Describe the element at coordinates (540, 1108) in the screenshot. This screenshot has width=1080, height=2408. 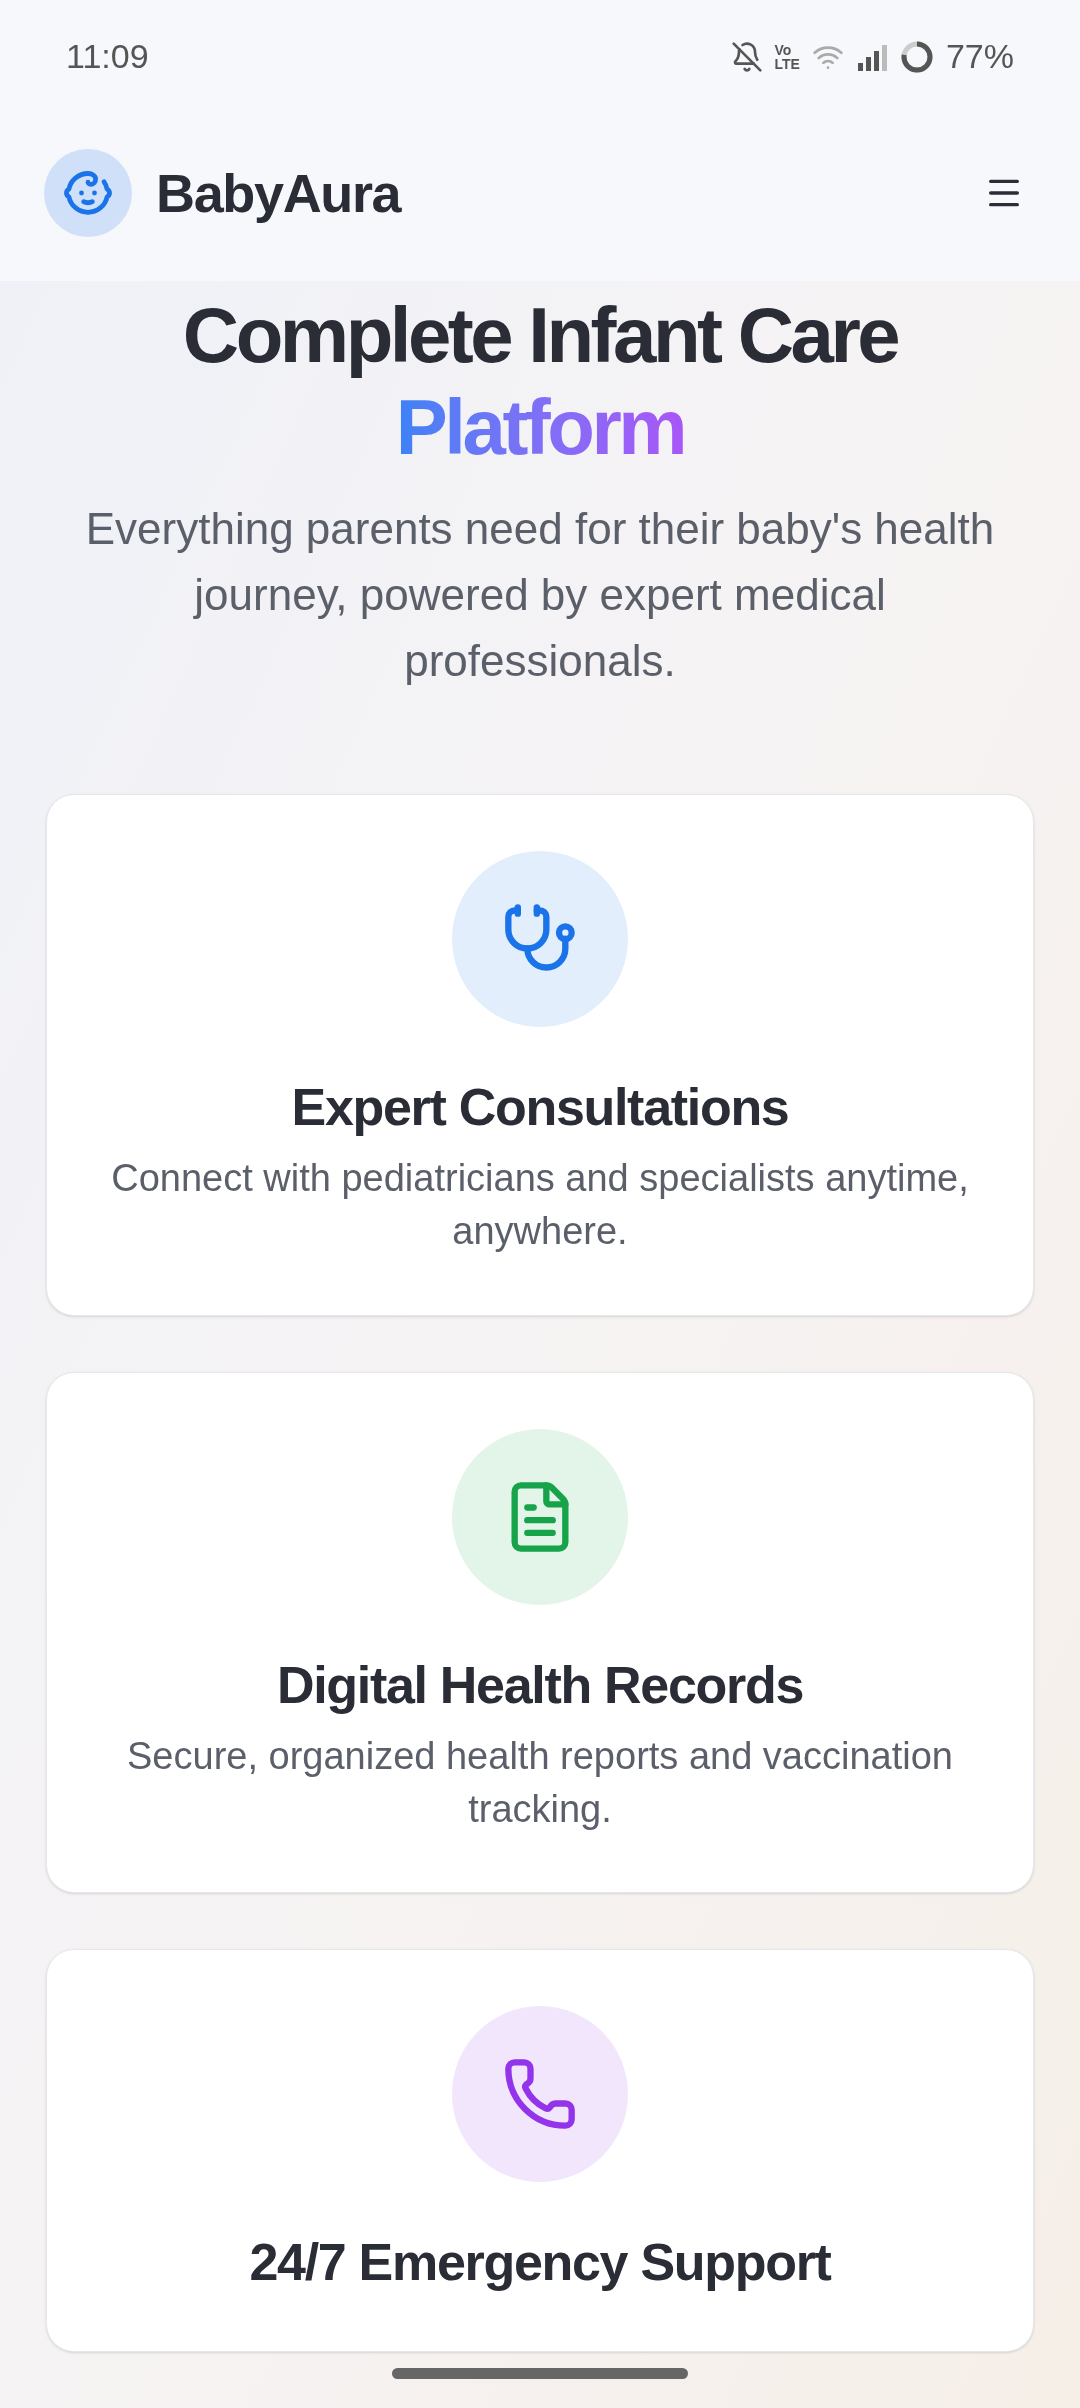
I see `feature-title: Expert Consultations` at that location.